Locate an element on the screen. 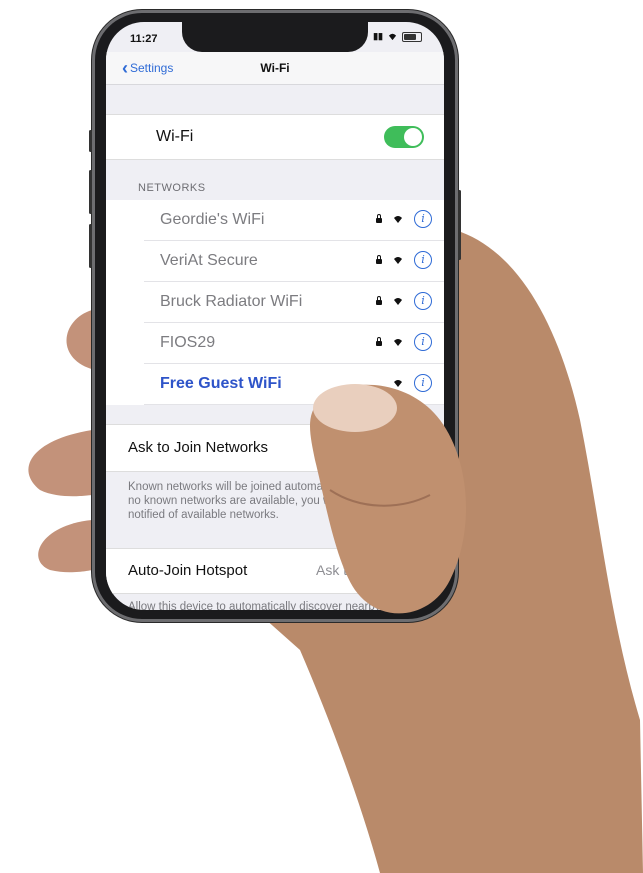  auto-join-label: Auto-Join Hotspot is located at coordinates (188, 570).